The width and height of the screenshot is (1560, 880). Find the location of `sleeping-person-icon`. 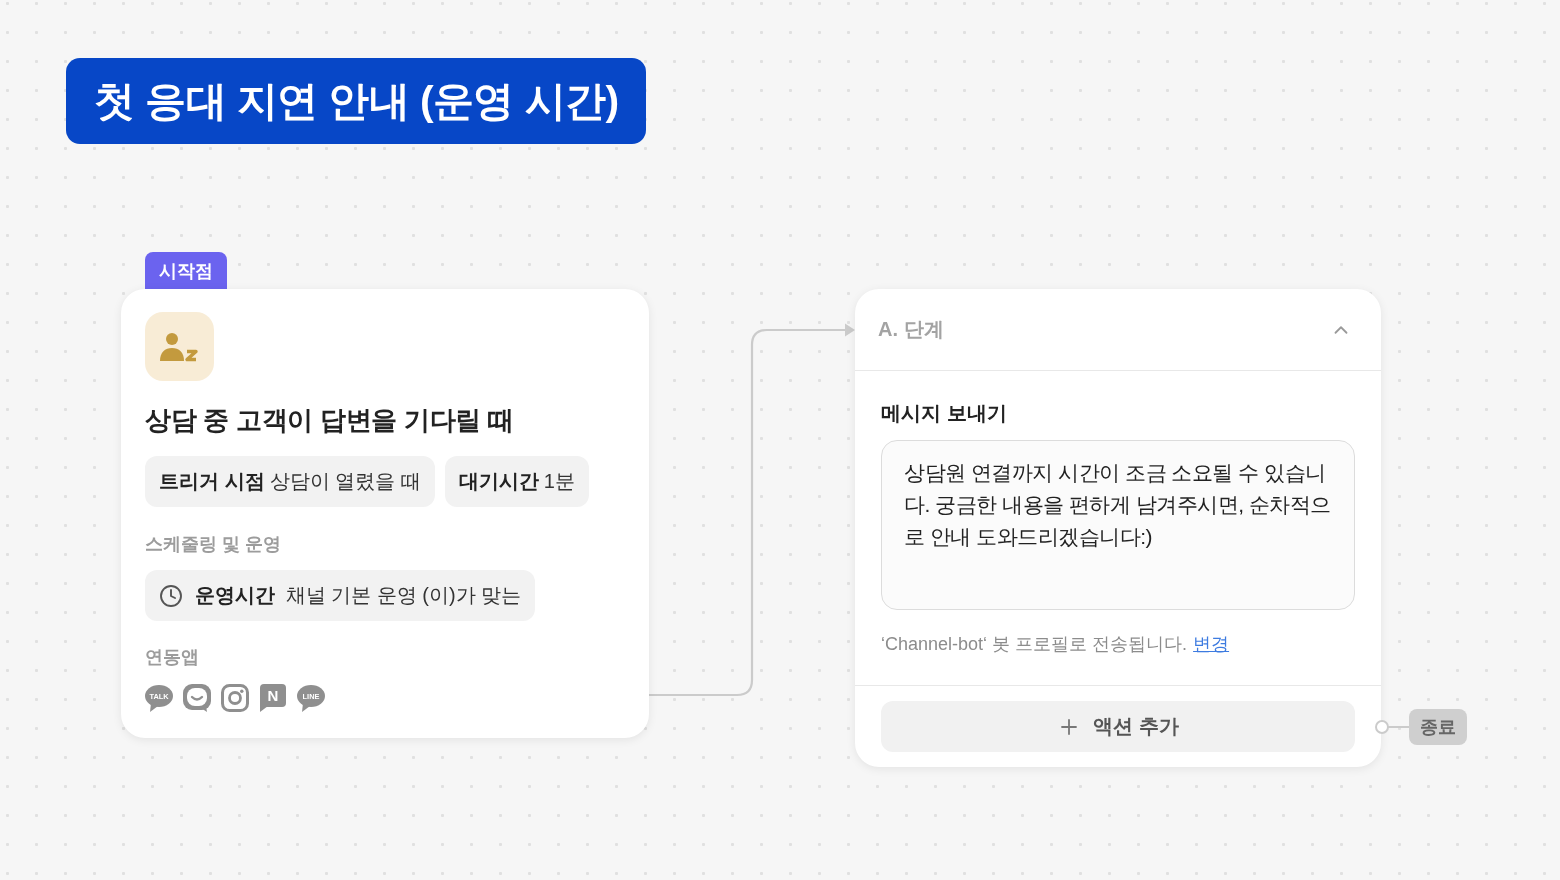

sleeping-person-icon is located at coordinates (179, 346).